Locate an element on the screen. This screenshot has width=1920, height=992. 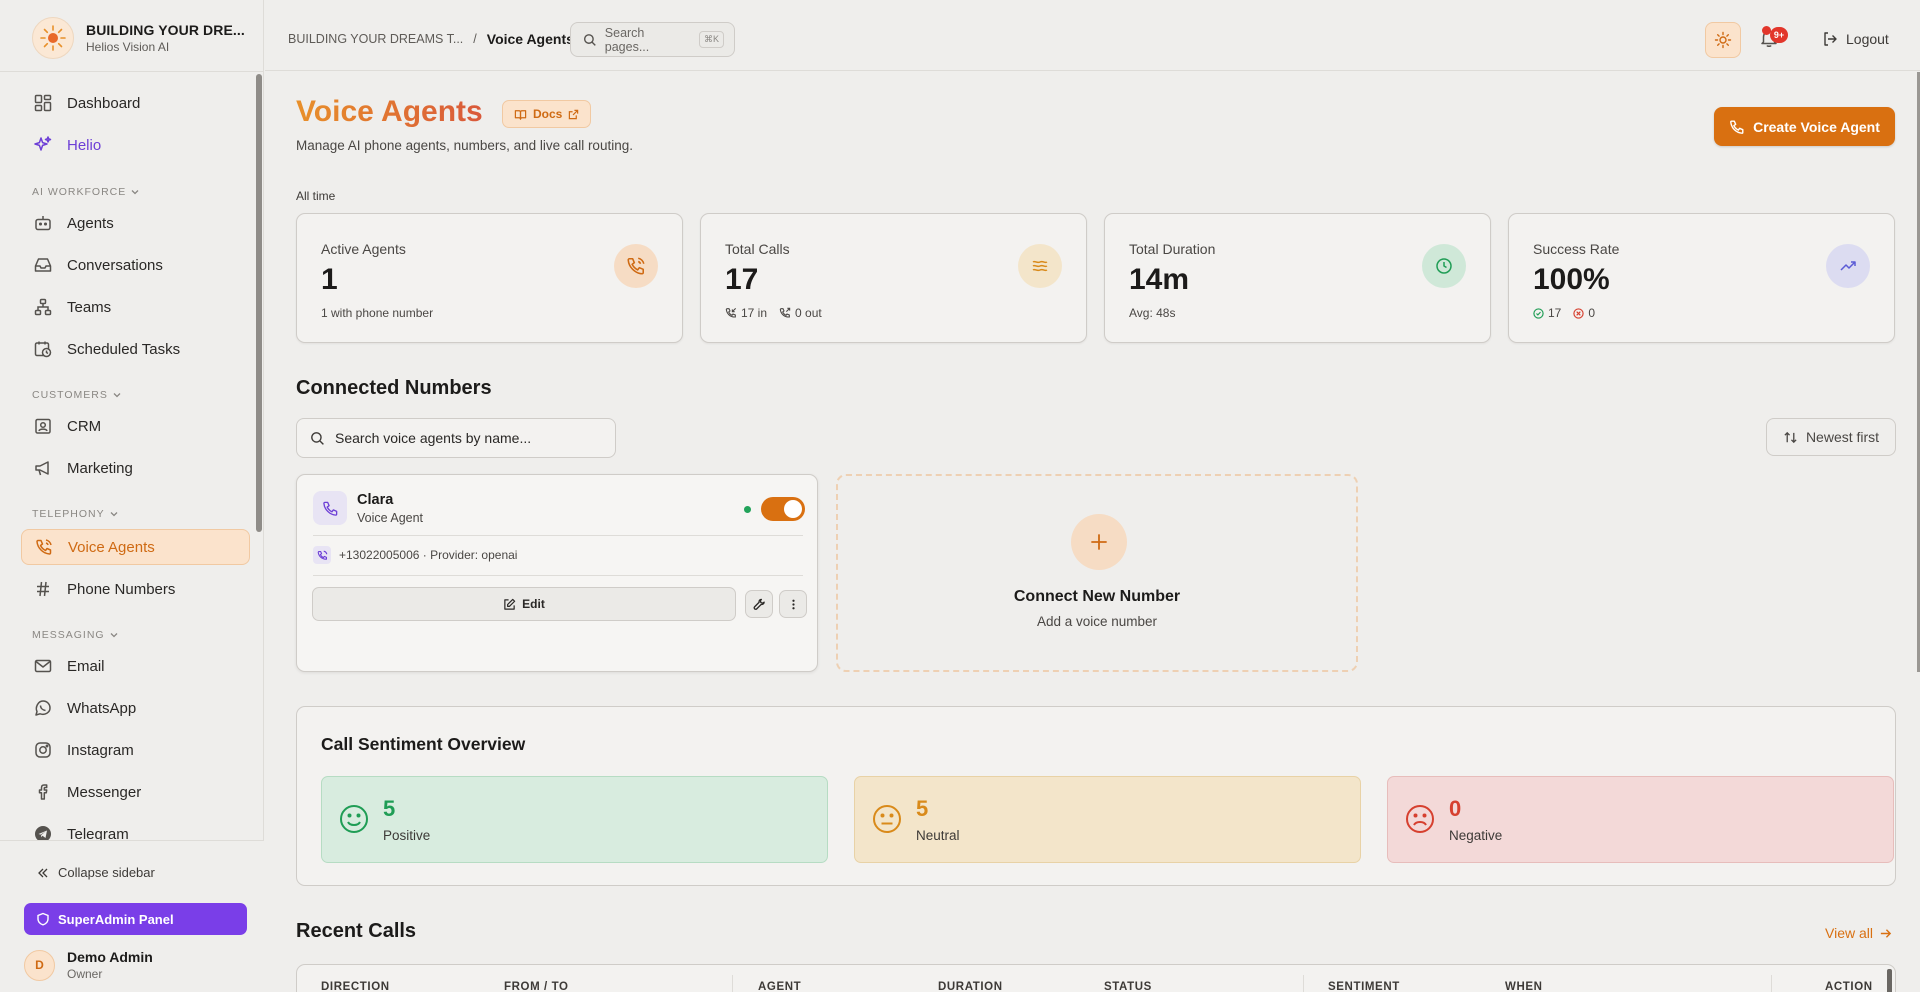
instagram-icon is located at coordinates (43, 750).